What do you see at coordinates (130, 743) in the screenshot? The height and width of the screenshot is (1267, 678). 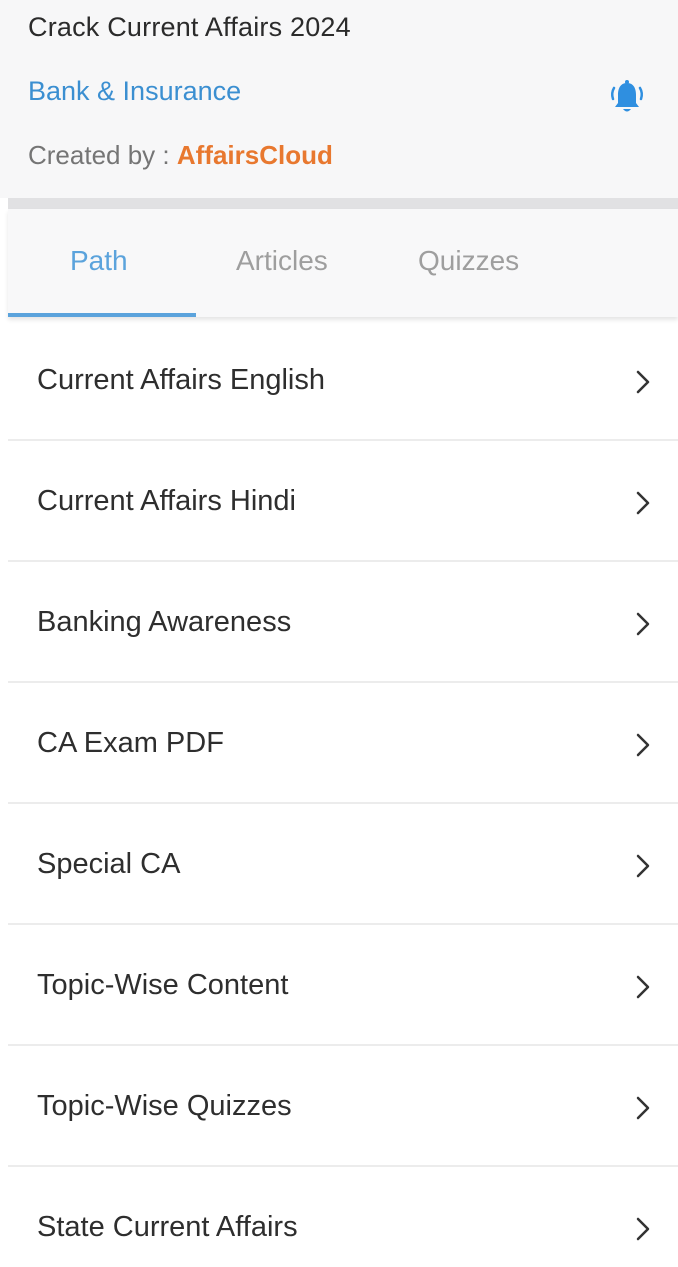 I see `list-item-label: CA Exam PDF` at bounding box center [130, 743].